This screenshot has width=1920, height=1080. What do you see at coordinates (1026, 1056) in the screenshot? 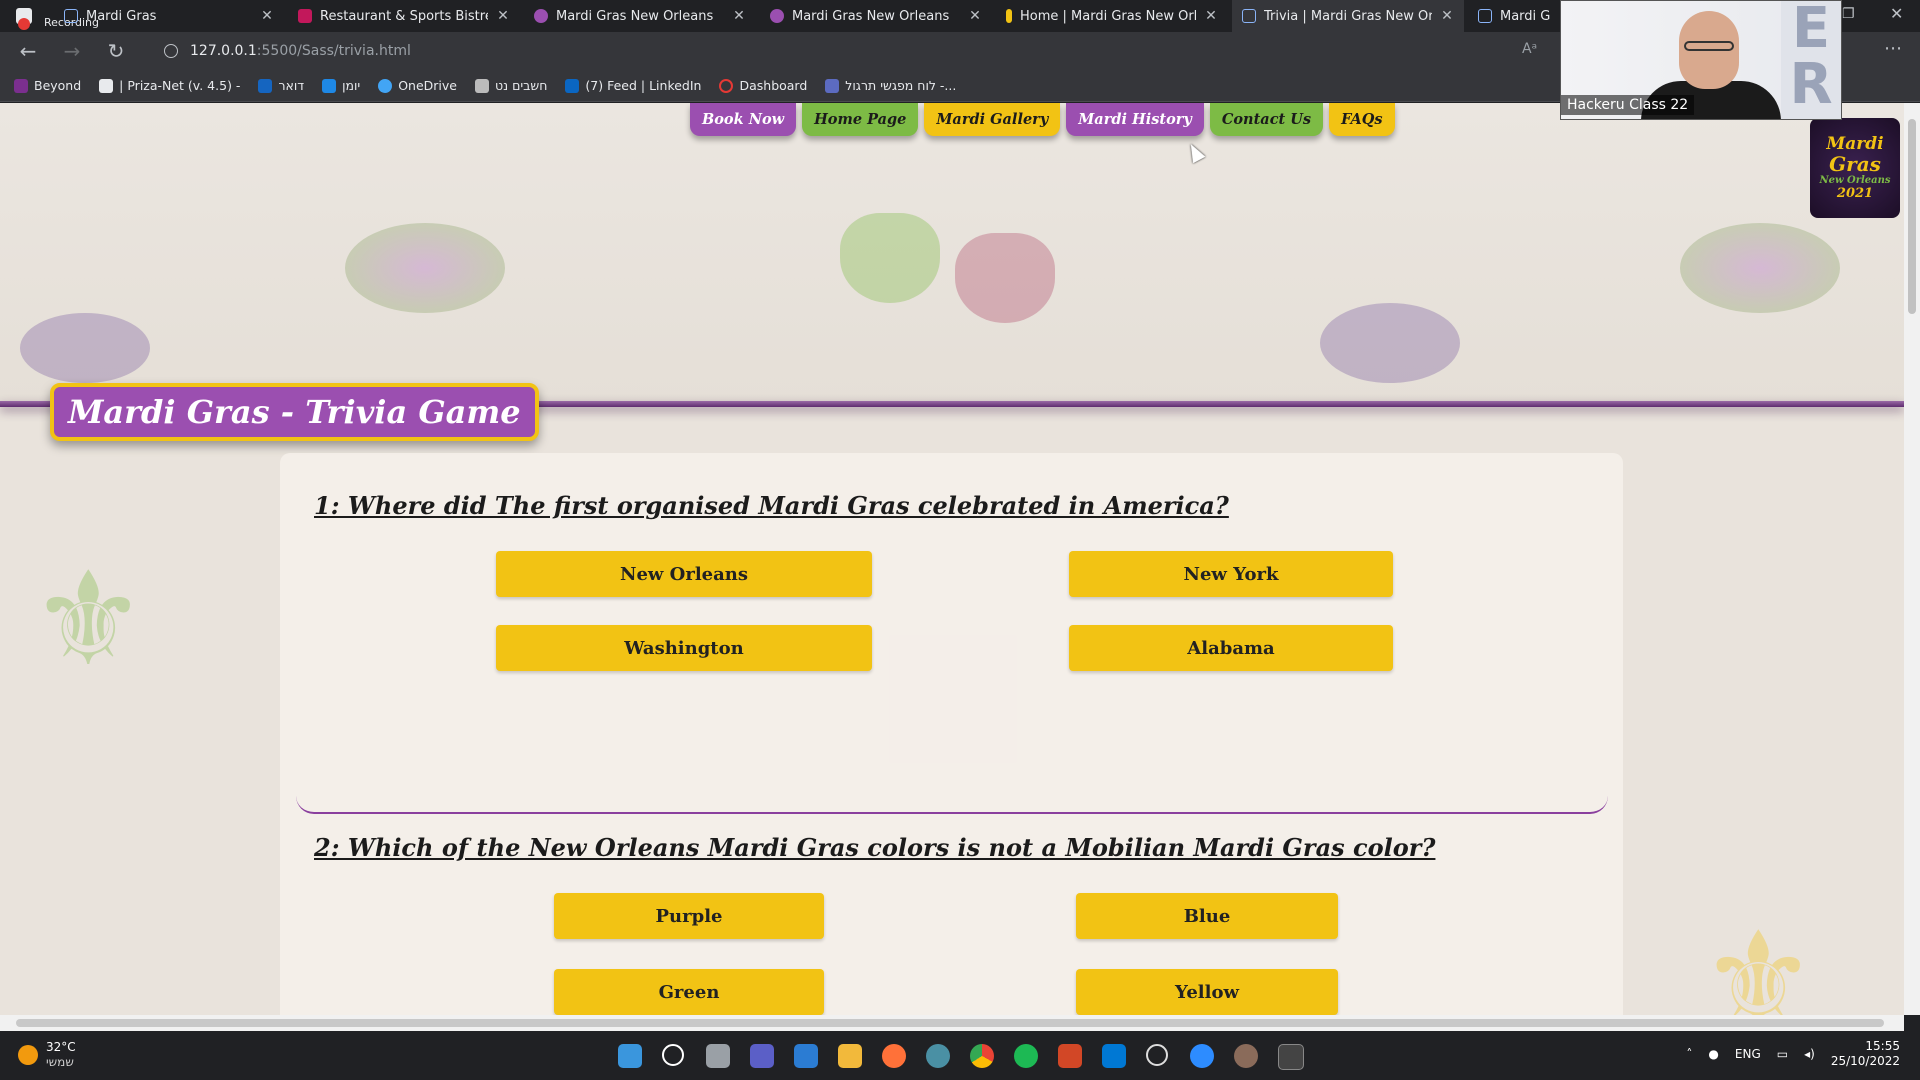
I see `spotify-icon` at bounding box center [1026, 1056].